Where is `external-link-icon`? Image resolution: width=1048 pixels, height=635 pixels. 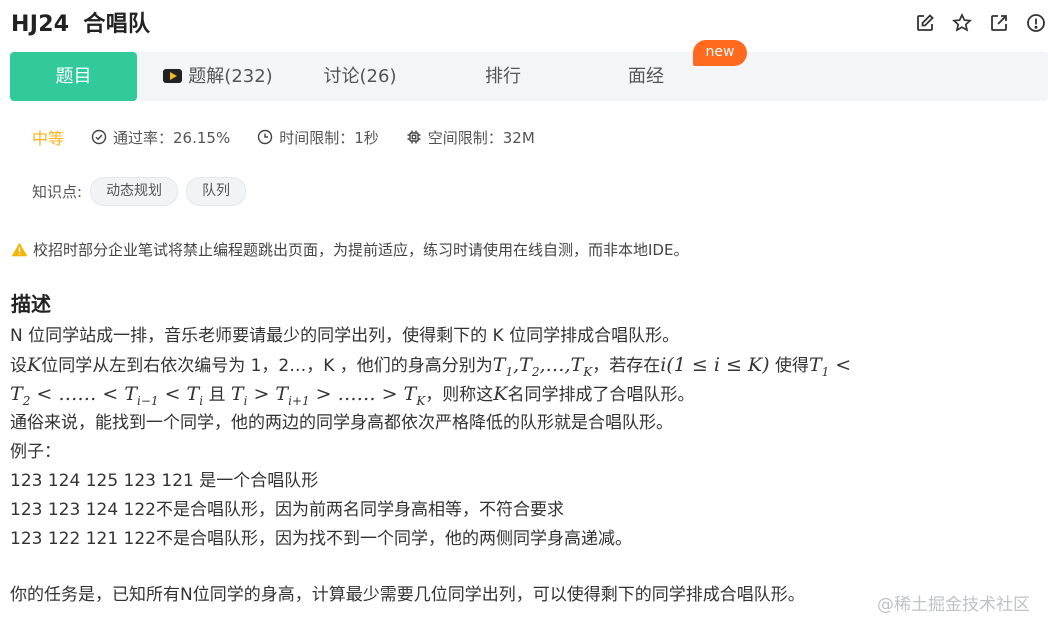 external-link-icon is located at coordinates (998, 22).